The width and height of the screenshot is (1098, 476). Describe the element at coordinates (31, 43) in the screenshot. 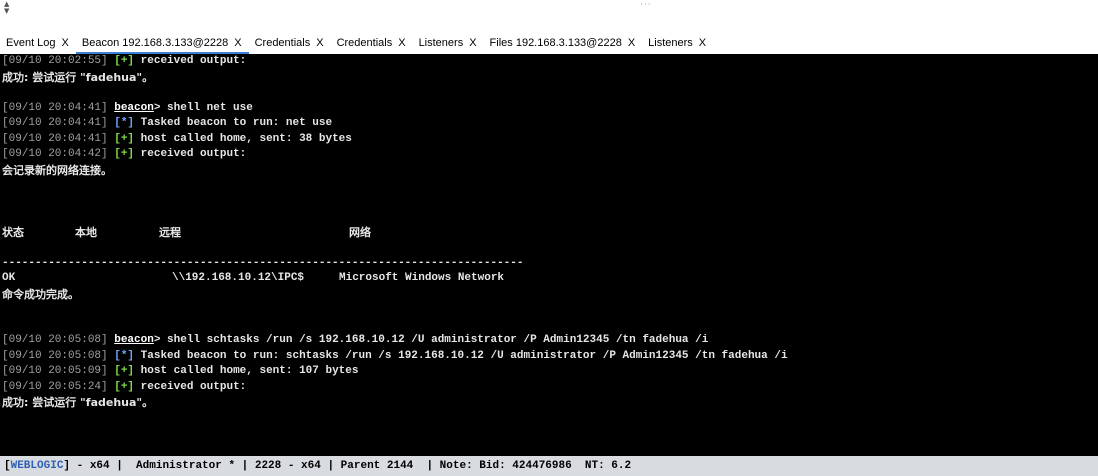

I see `tab-label: Event Log` at that location.